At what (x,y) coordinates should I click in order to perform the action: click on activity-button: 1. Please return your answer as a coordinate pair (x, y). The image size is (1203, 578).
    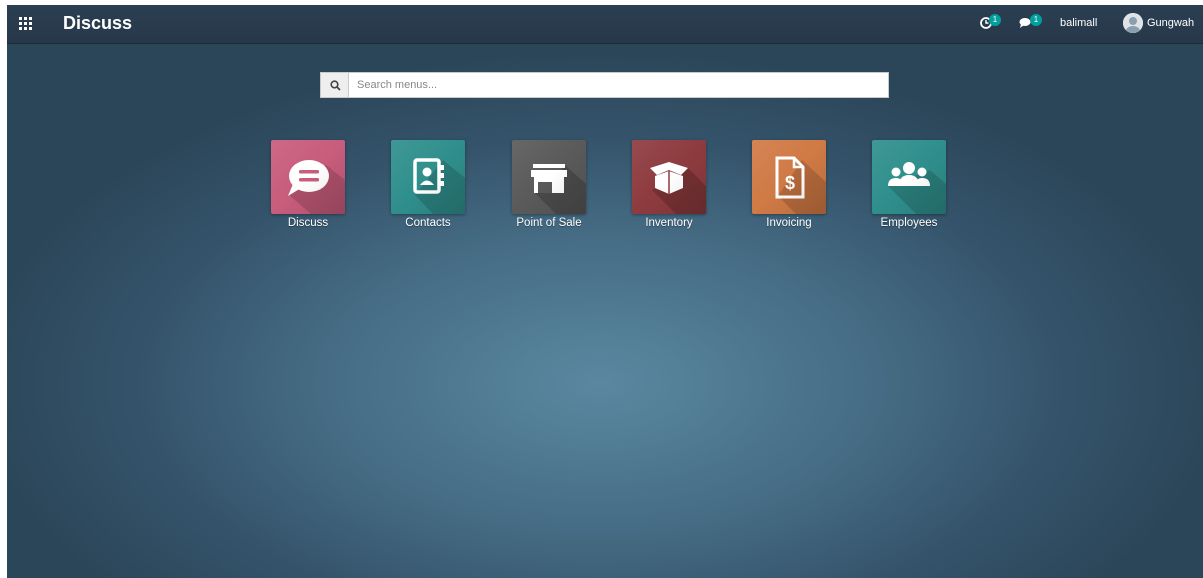
    Looking at the image, I should click on (993, 24).